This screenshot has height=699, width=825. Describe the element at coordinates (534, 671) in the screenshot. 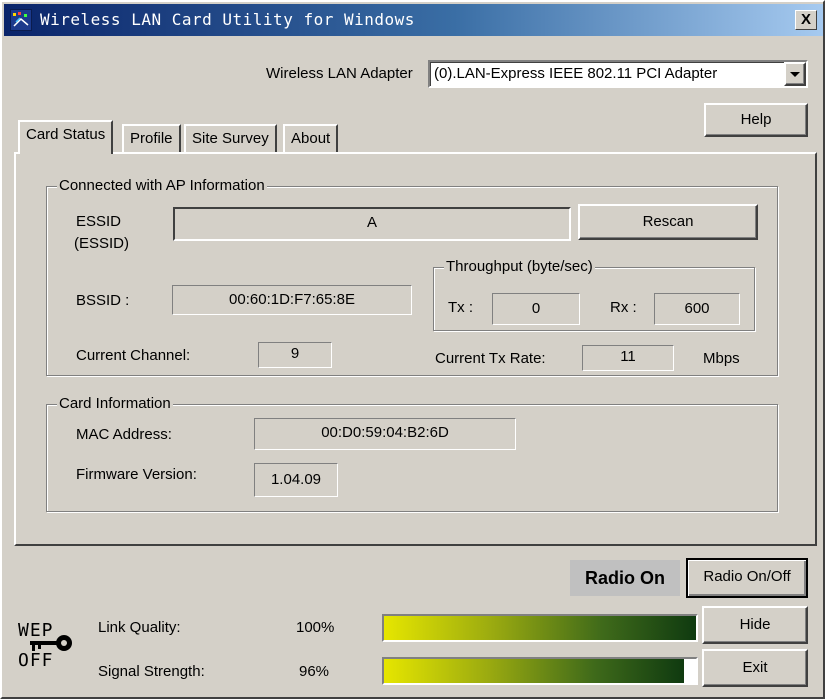

I see `signal-strength-bar-fill` at that location.